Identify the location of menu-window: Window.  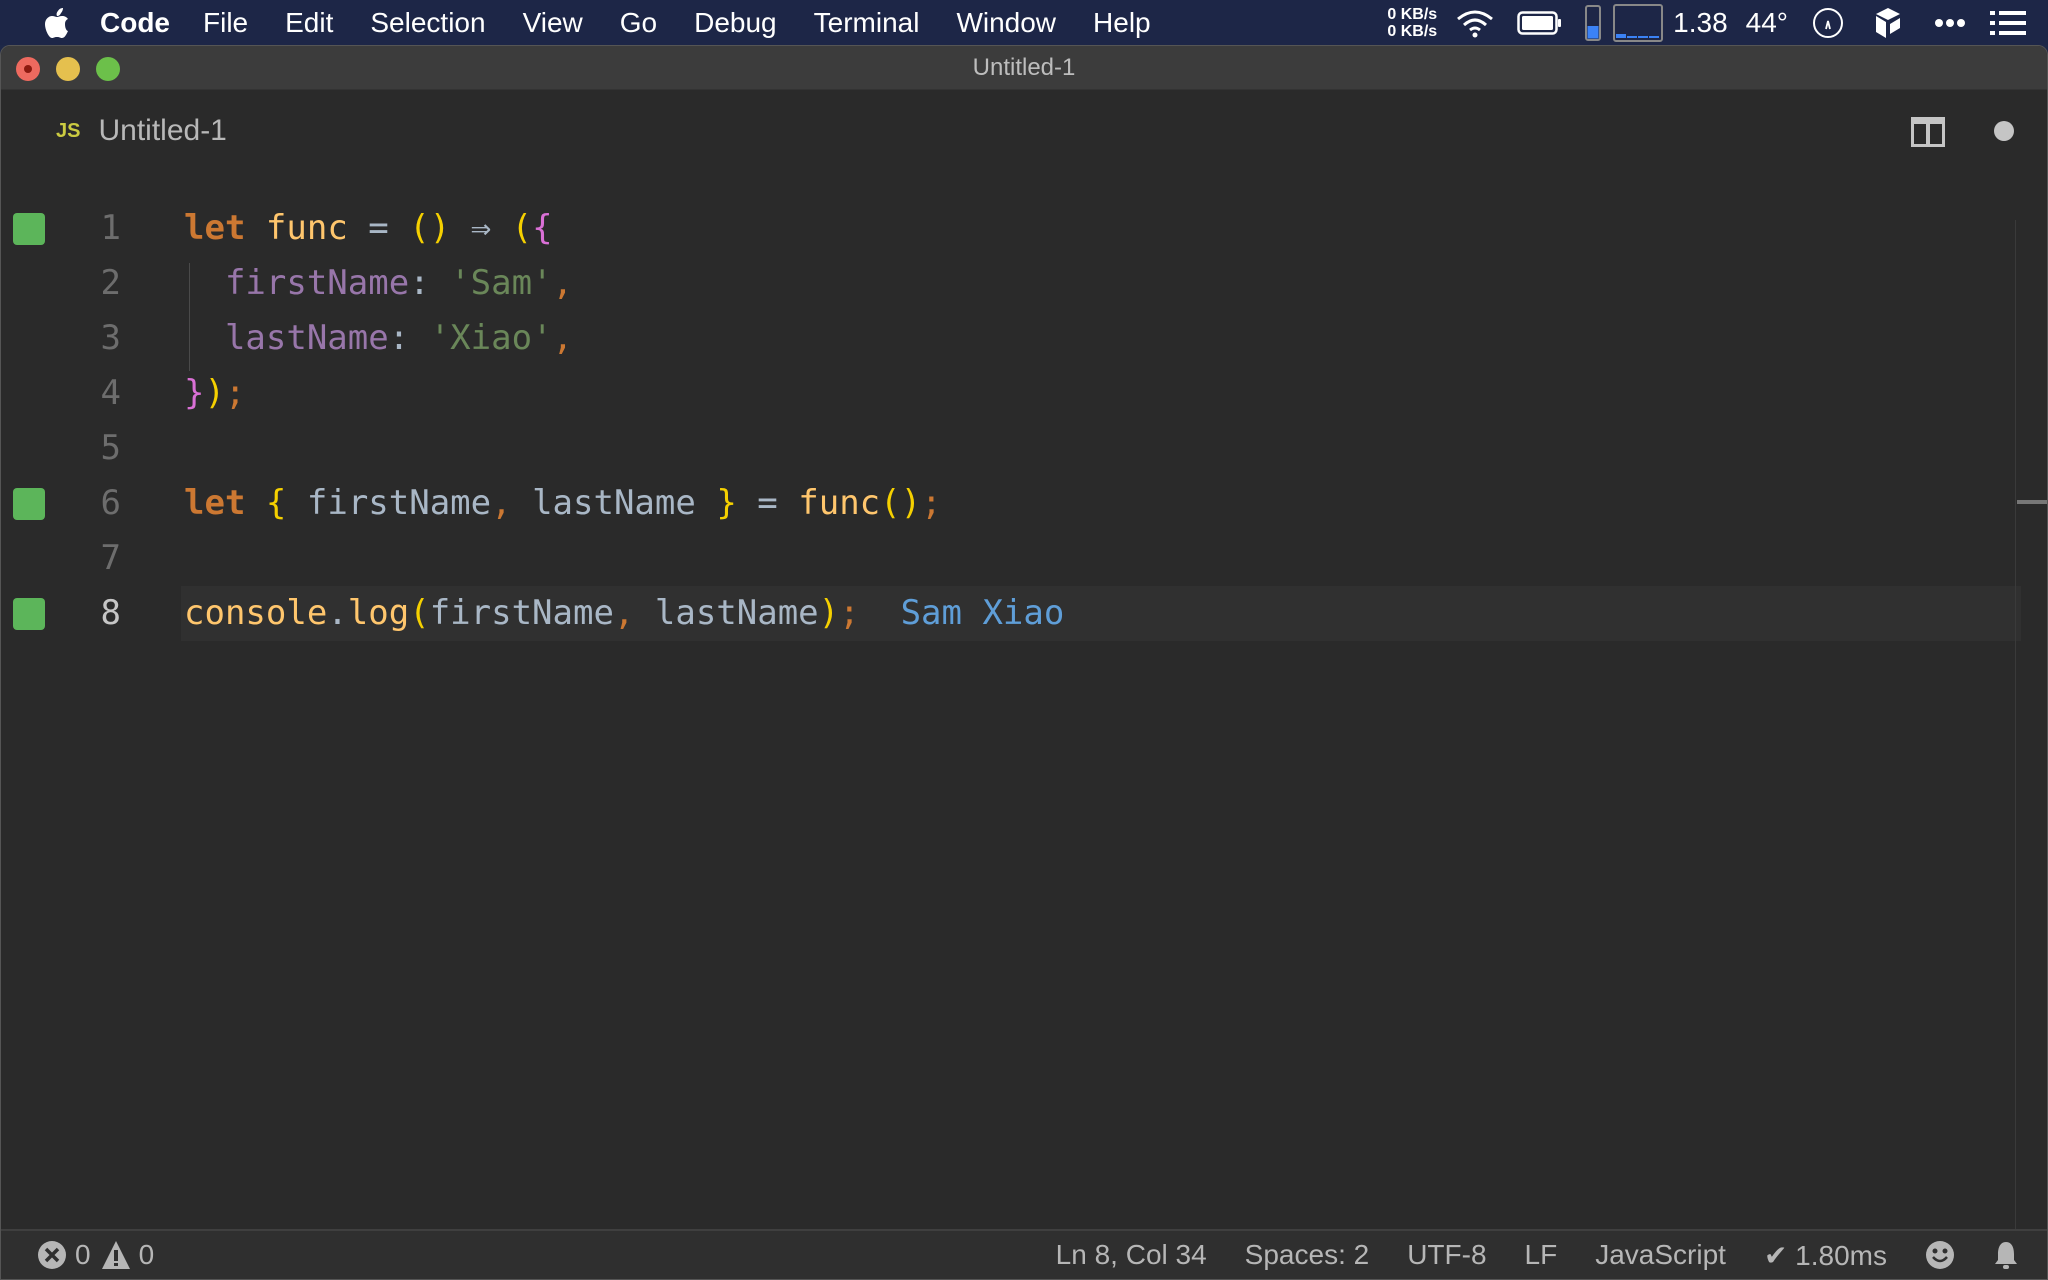
(1006, 22).